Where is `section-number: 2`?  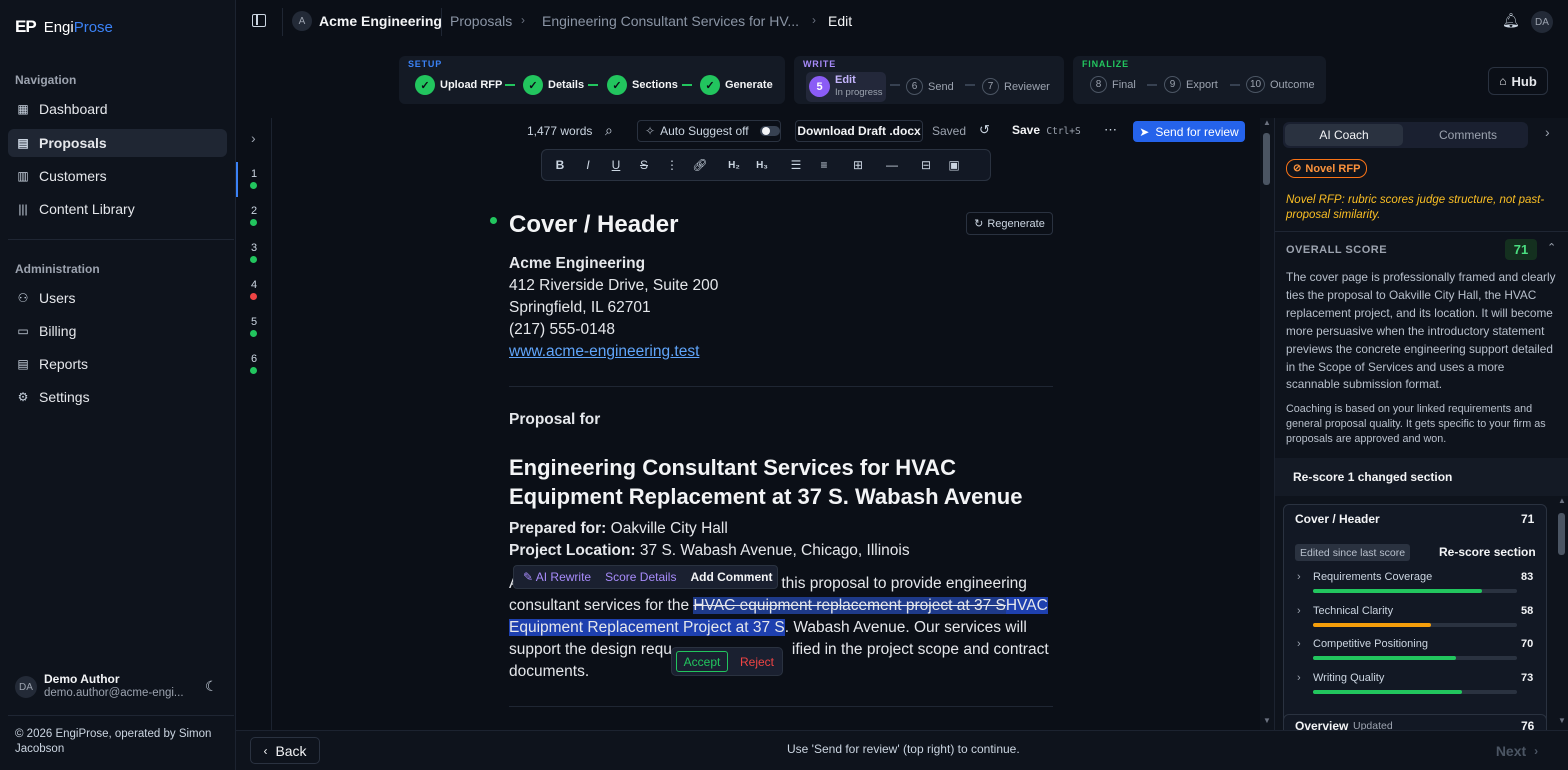
section-number: 2 is located at coordinates (254, 211).